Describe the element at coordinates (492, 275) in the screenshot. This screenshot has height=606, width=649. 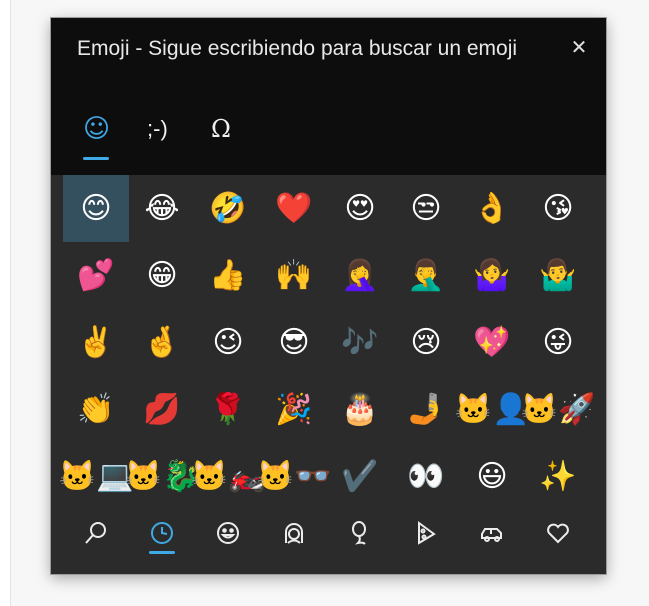
I see `emoji-cell: 🤷‍♀️` at that location.